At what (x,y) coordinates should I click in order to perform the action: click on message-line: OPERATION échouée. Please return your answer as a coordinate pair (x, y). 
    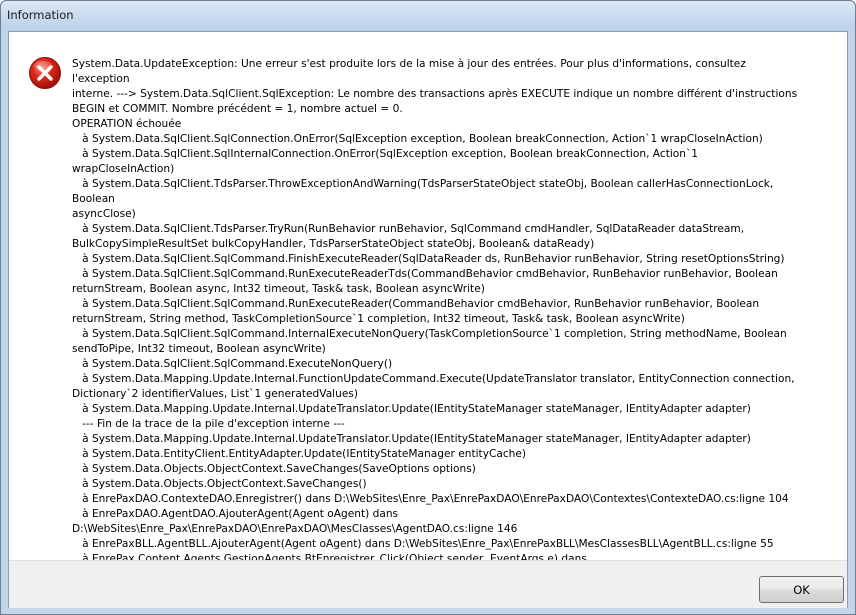
    Looking at the image, I should click on (127, 124).